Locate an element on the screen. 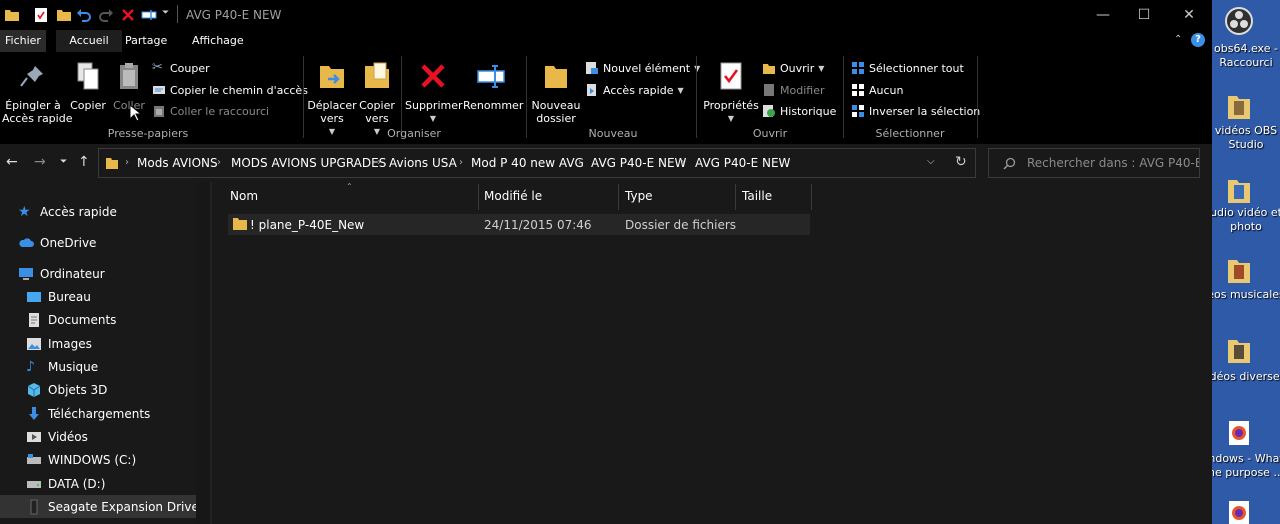  obs-icon is located at coordinates (1239, 21).